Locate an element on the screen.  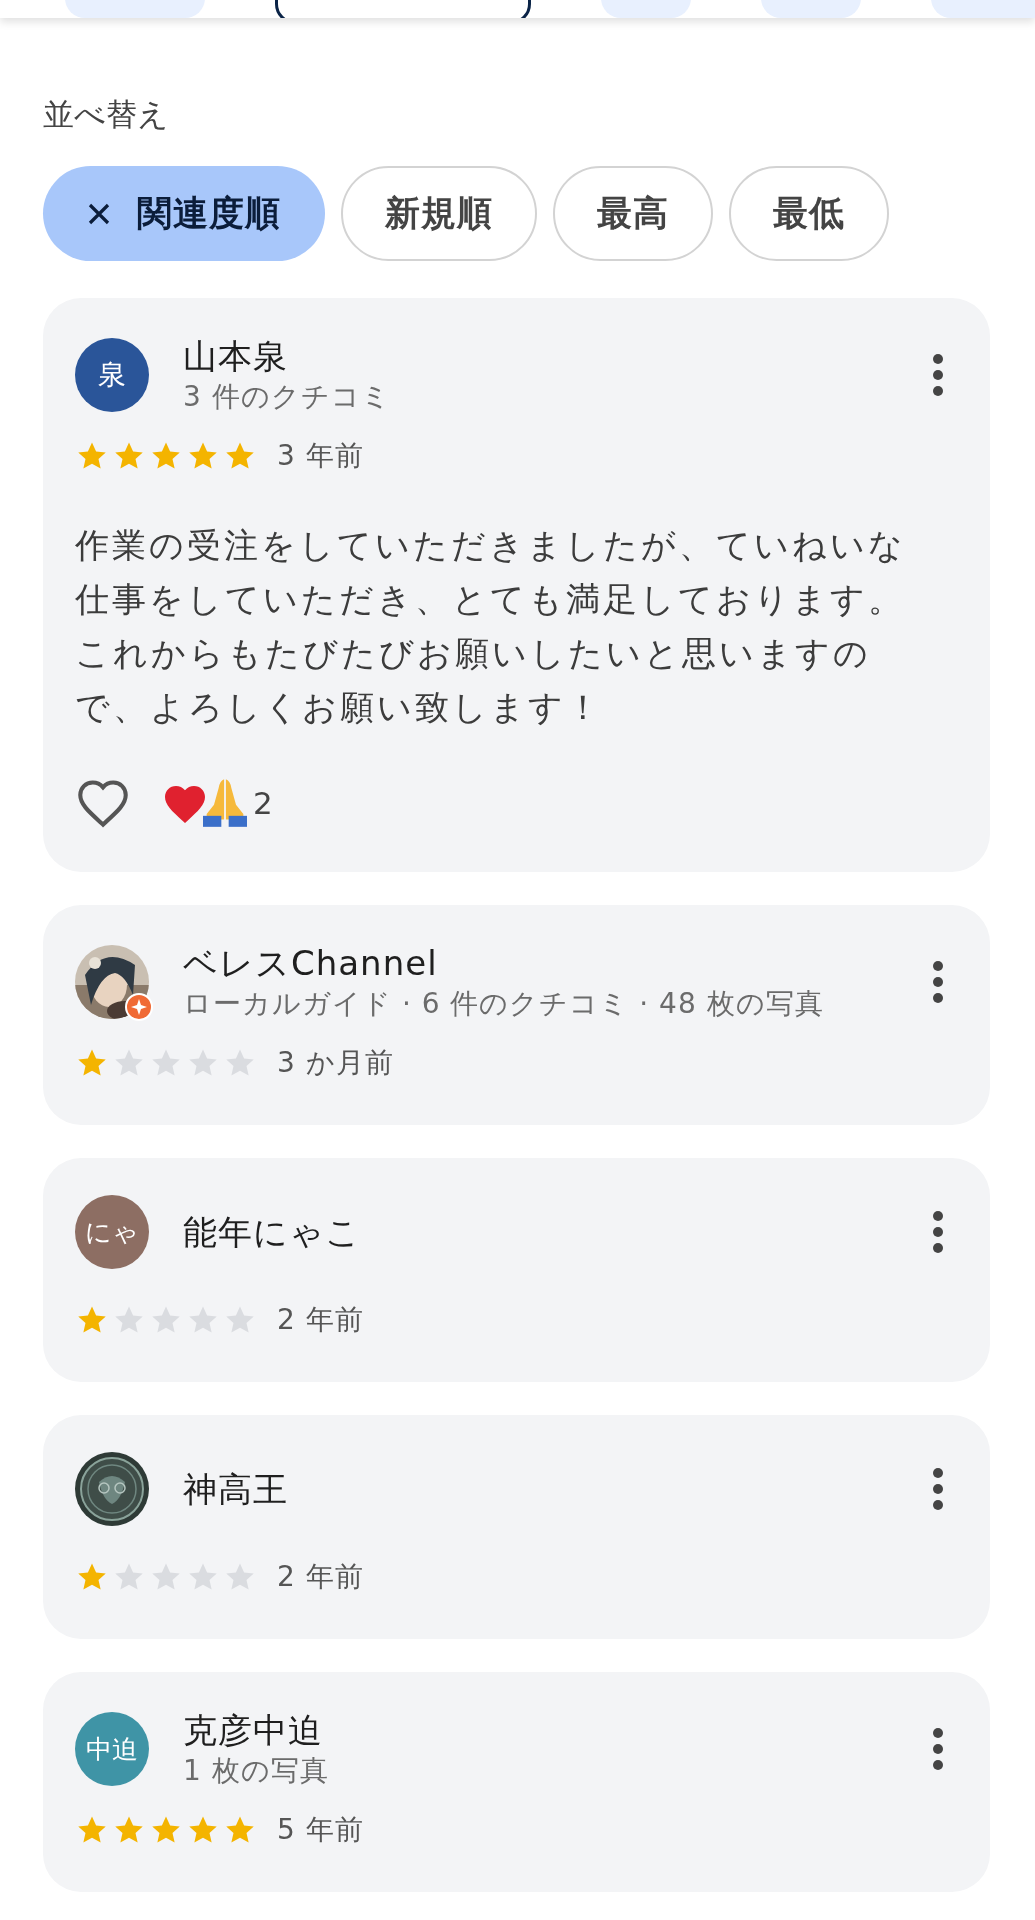
sort-chip: 関連度順 is located at coordinates (184, 213).